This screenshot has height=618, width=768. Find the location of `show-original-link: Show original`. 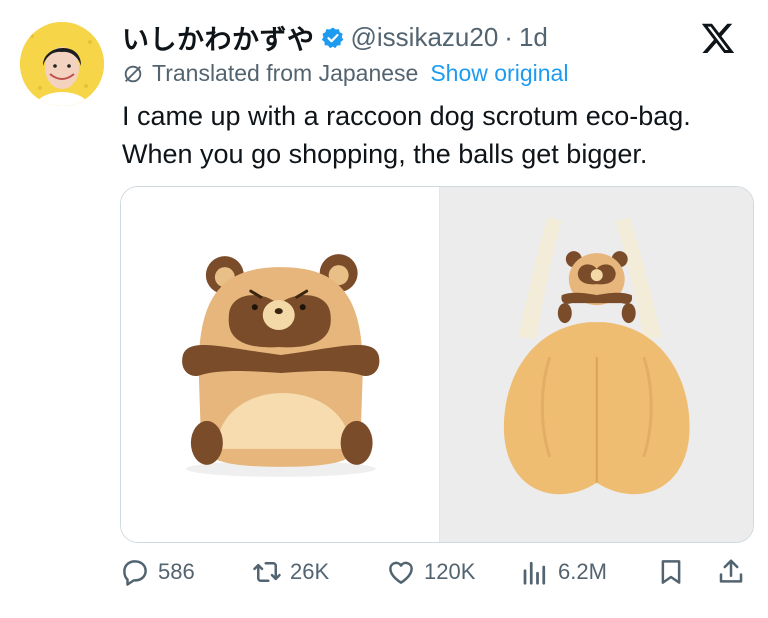

show-original-link: Show original is located at coordinates (499, 73).